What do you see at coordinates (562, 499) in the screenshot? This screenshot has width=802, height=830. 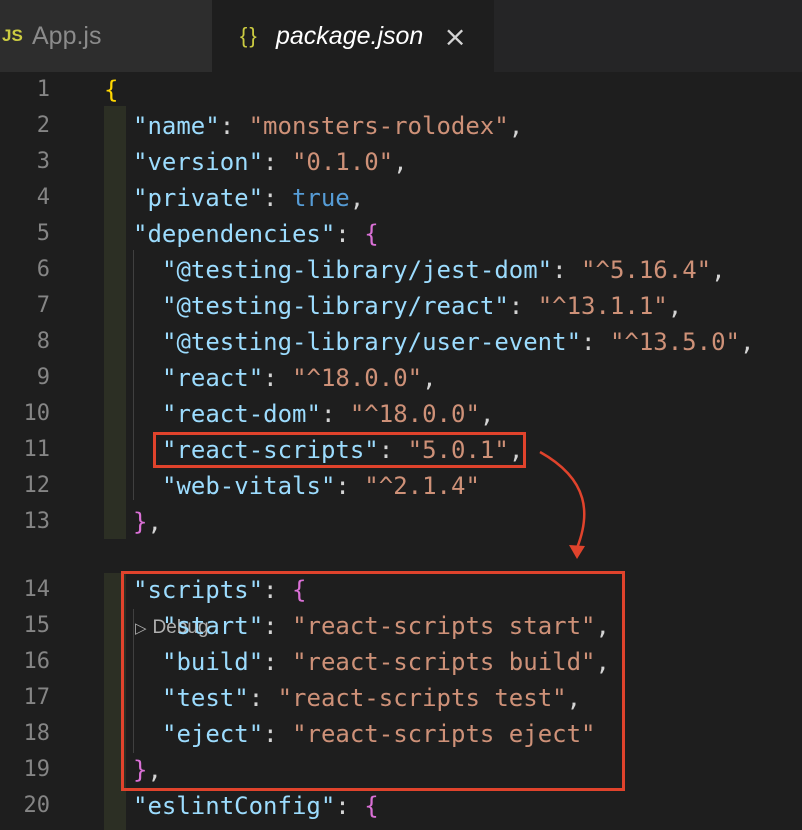 I see `arrow-curve` at bounding box center [562, 499].